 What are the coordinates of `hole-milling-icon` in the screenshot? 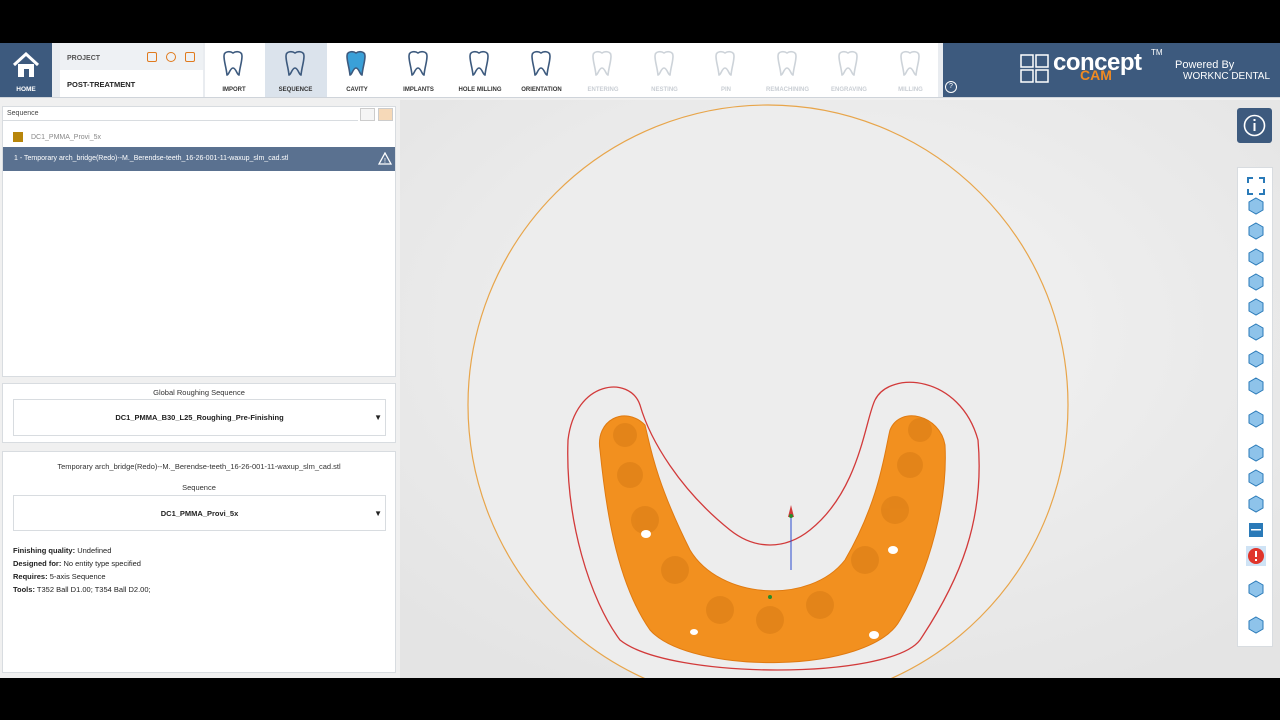 It's located at (479, 63).